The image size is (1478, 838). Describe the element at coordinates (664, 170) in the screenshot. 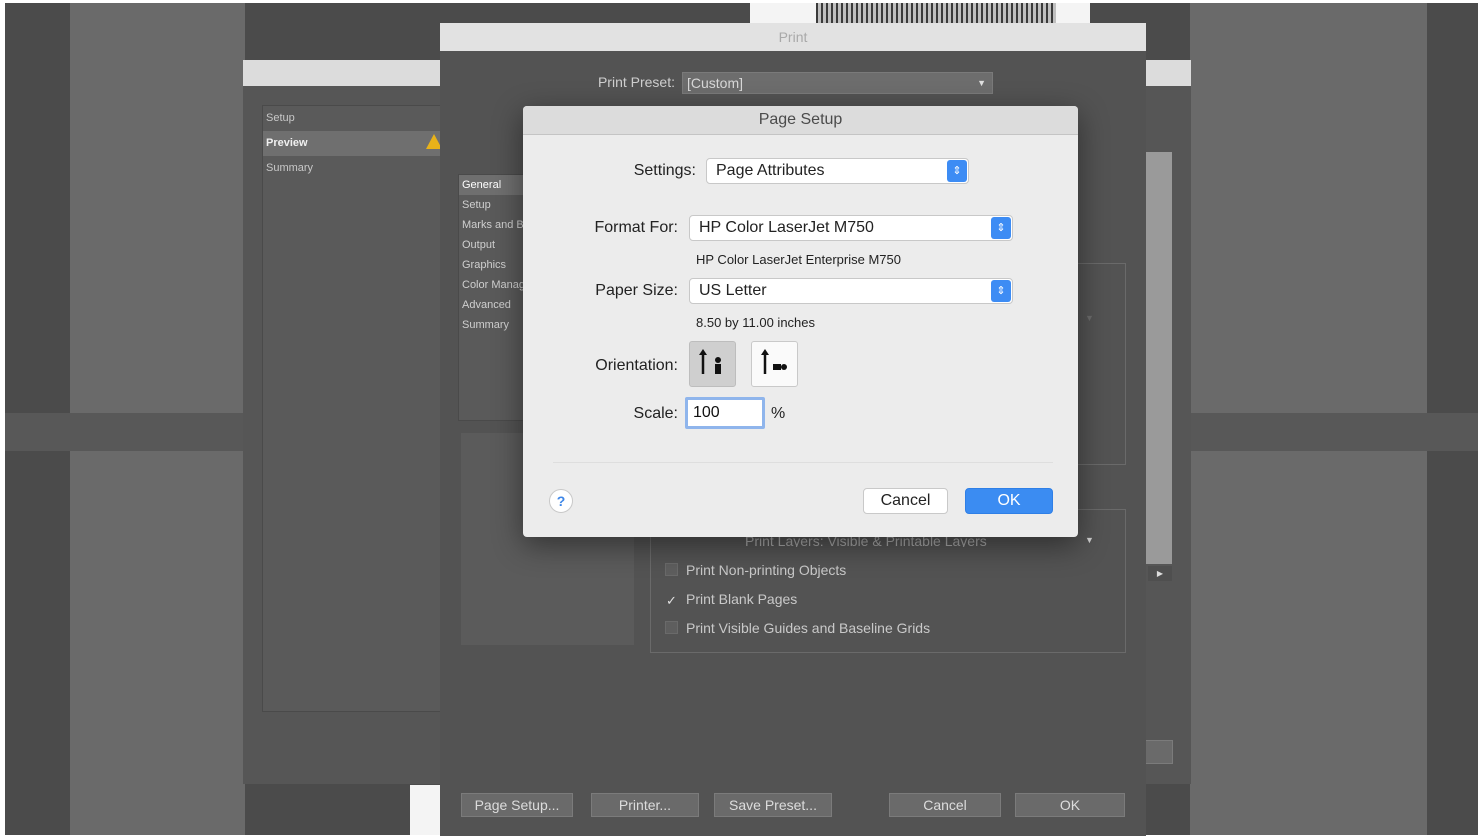

I see `settings-label: Settings:` at that location.